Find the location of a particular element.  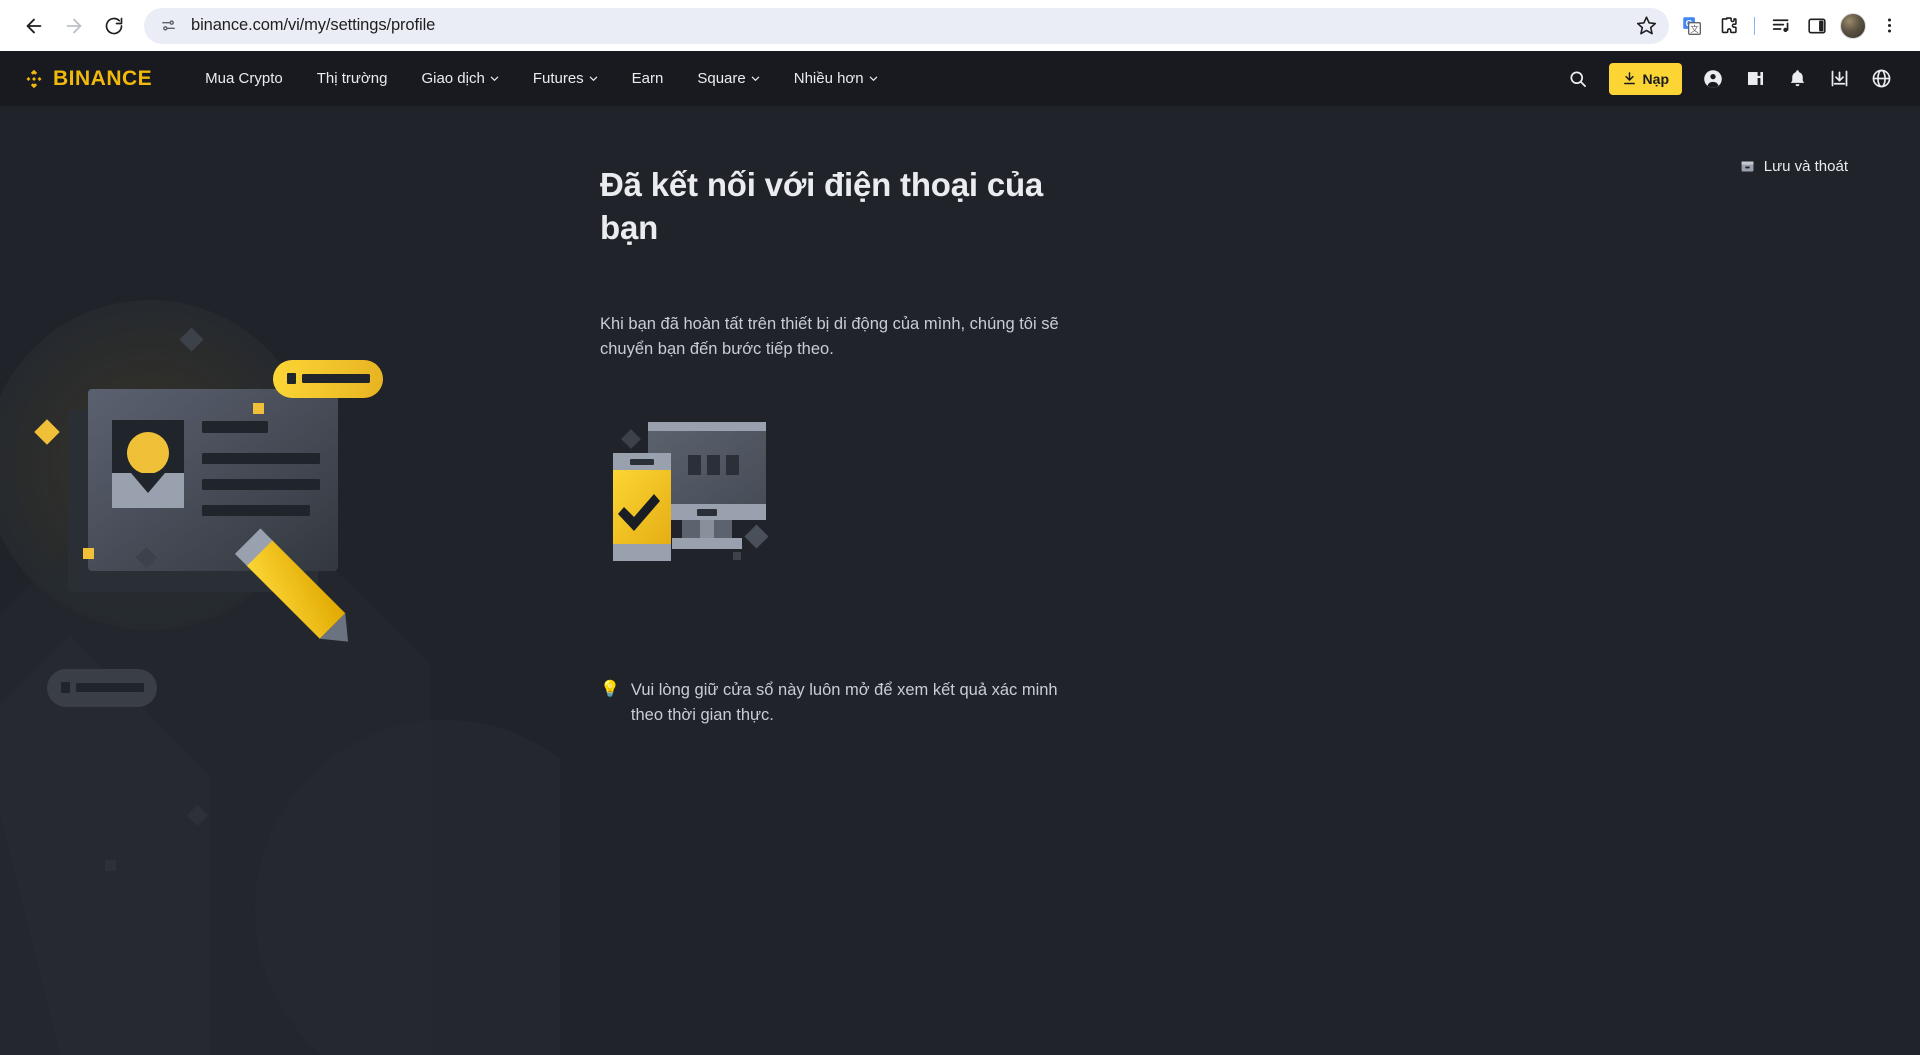

address-bar: binance.com/vi/my/settings/profile is located at coordinates (906, 25).